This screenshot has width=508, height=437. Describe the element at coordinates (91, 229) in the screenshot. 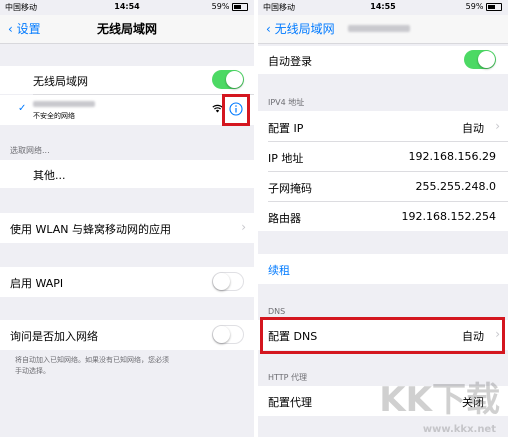

I see `apps-using-wlan-label: 使用 WLAN 与蜂窝移动网的应用` at that location.